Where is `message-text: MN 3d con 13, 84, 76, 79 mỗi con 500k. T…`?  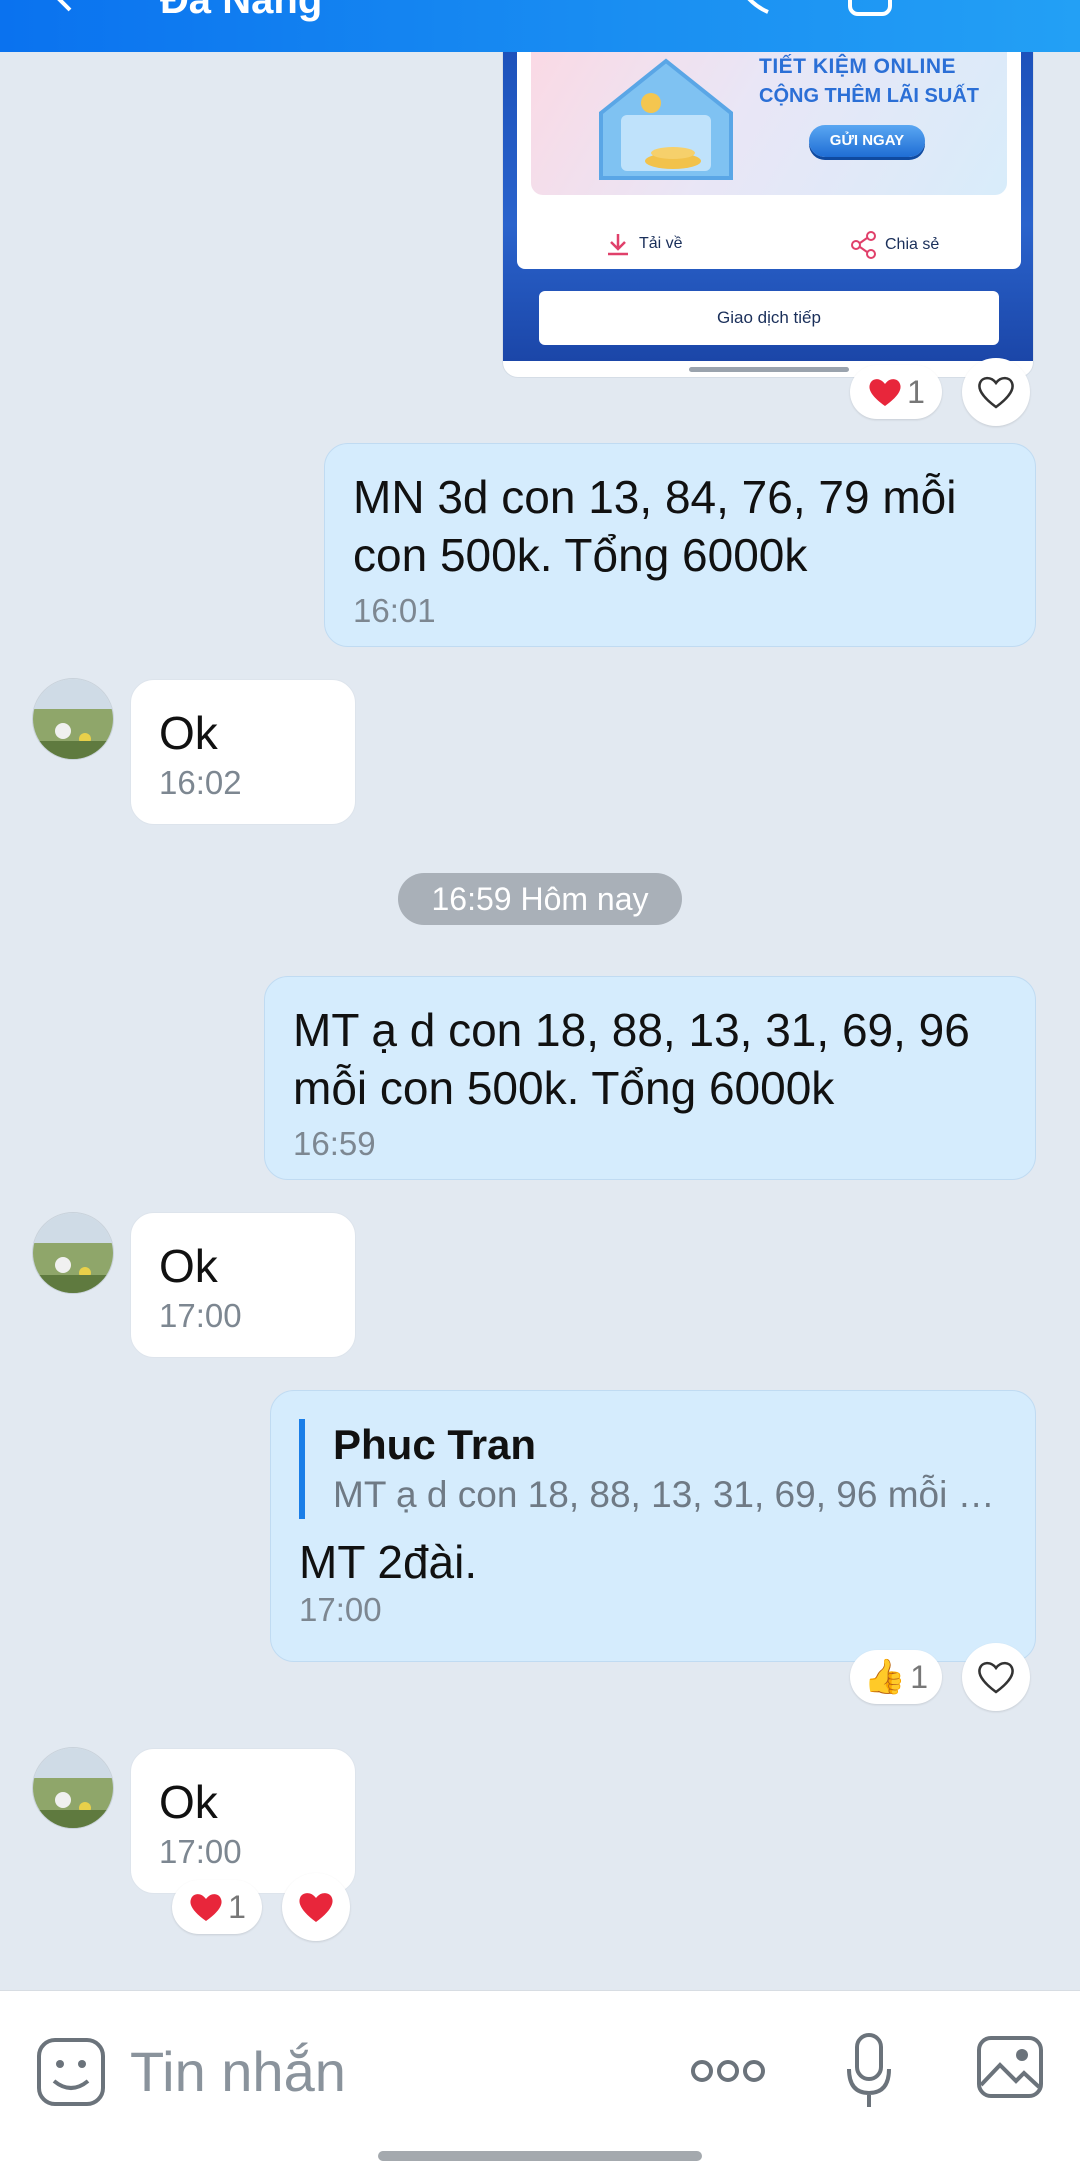 message-text: MN 3d con 13, 84, 76, 79 mỗi con 500k. T… is located at coordinates (655, 526).